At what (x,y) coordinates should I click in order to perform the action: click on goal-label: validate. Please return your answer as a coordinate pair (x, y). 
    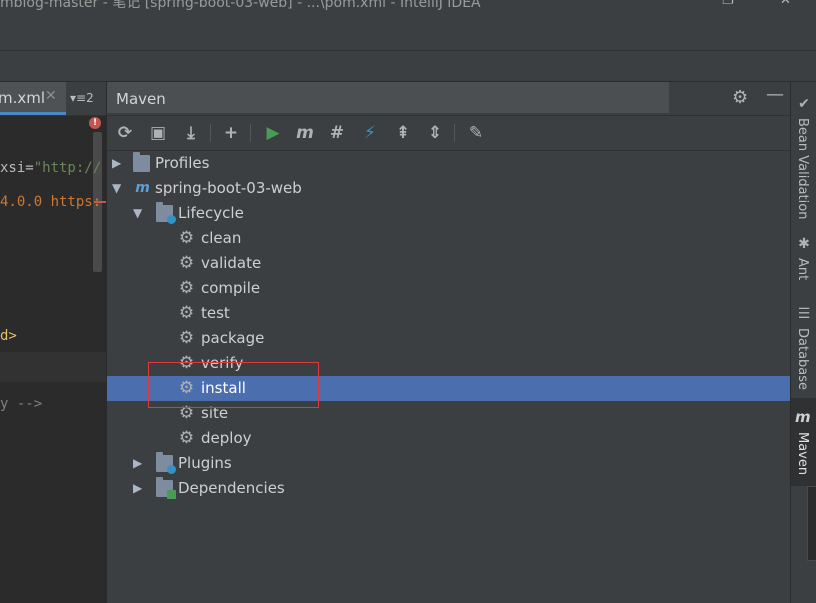
    Looking at the image, I should click on (231, 263).